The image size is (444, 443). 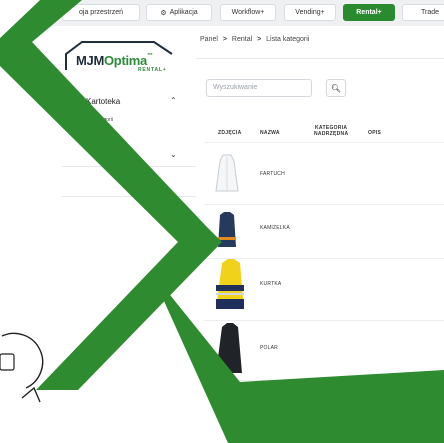 I want to click on breadcrumb-rental: Rental, so click(x=242, y=39).